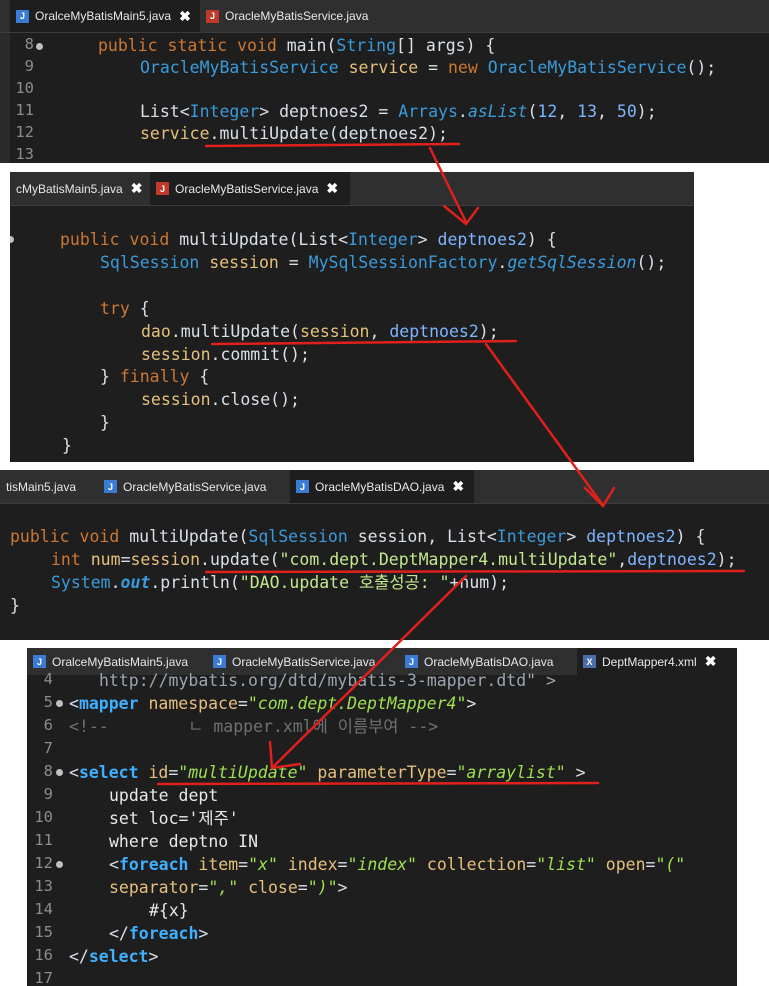  I want to click on arrow-to-service, so click(448, 185).